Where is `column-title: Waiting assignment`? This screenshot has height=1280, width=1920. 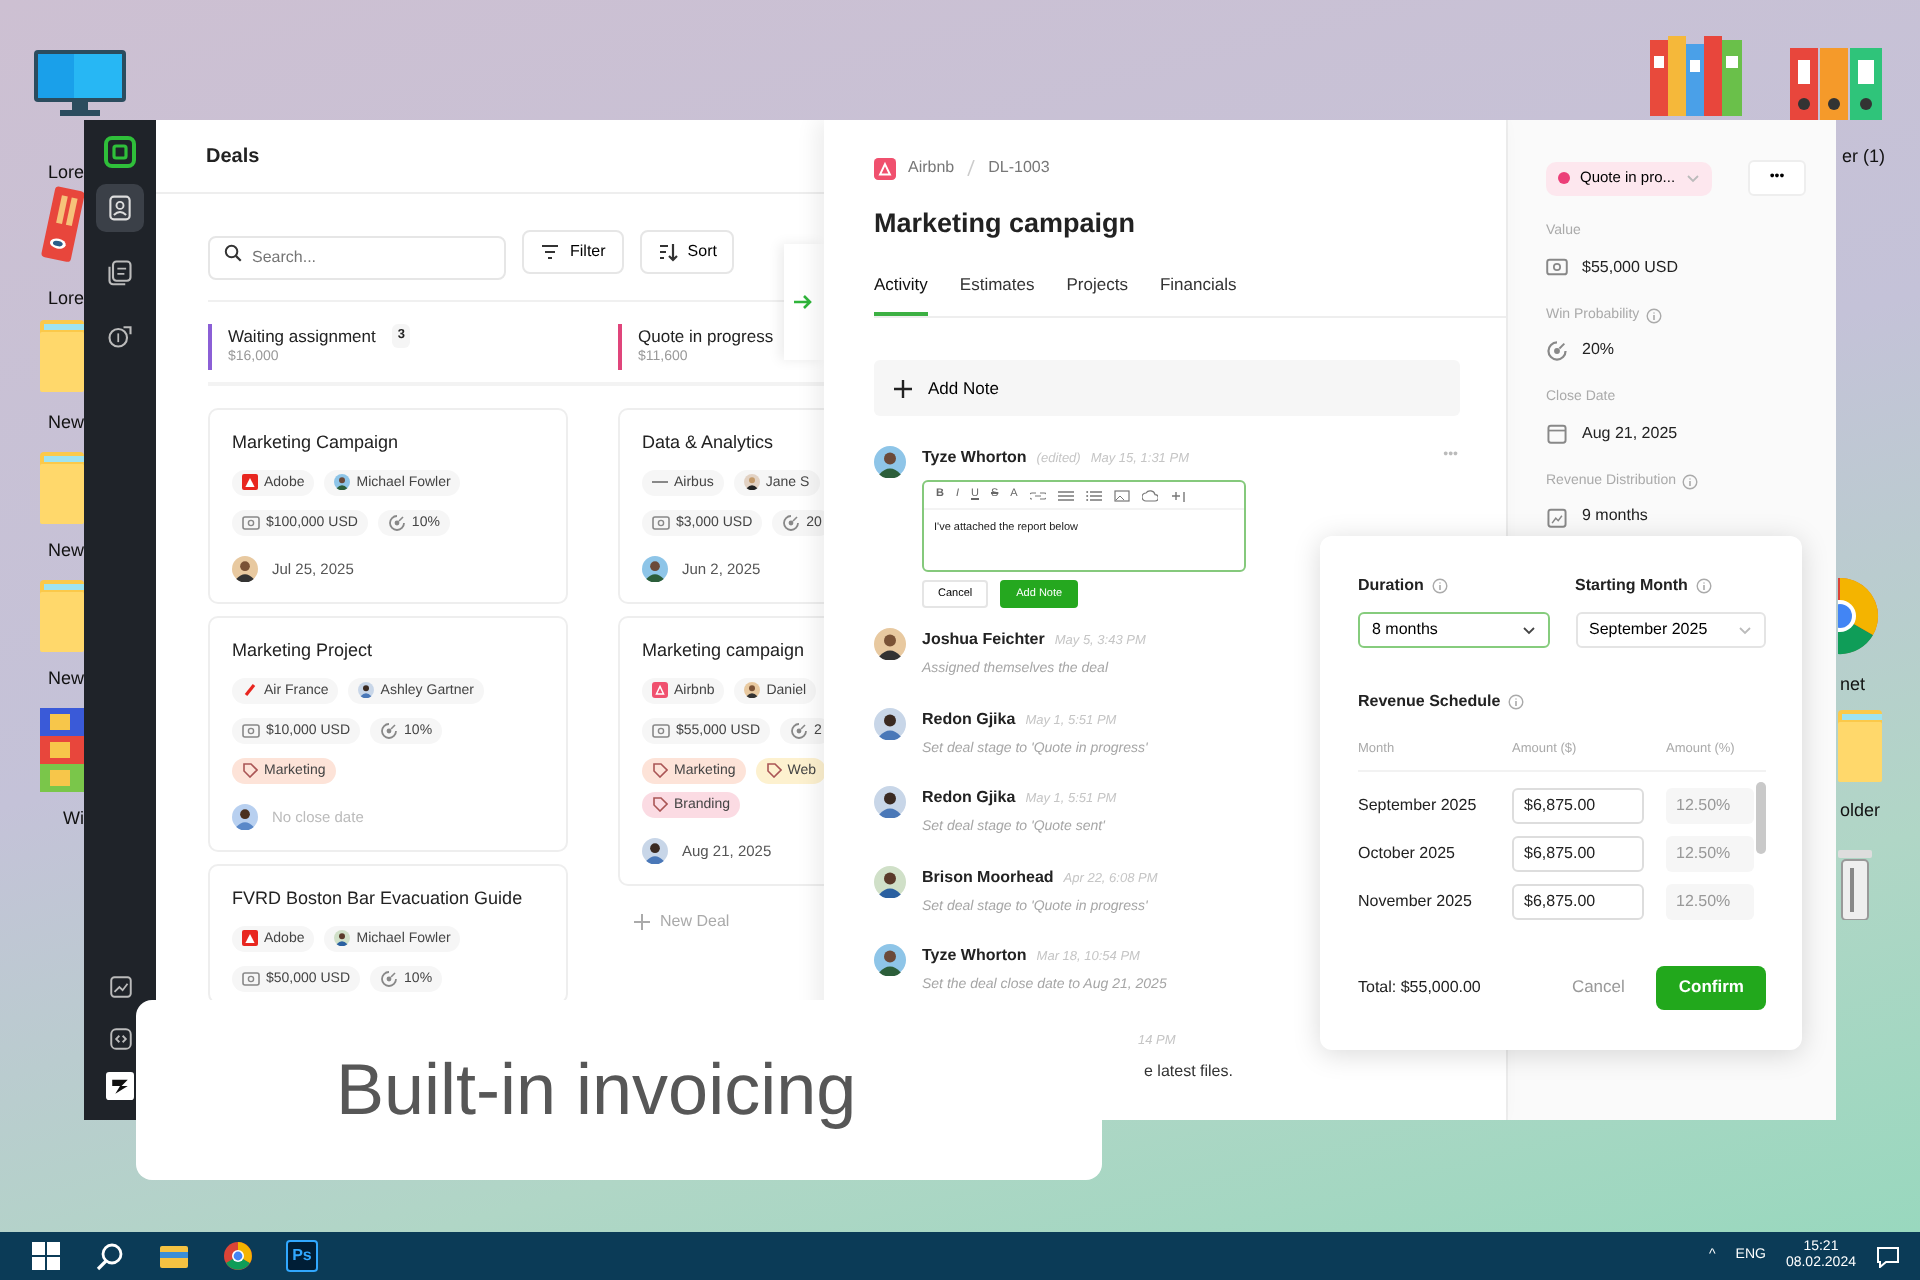
column-title: Waiting assignment is located at coordinates (302, 336).